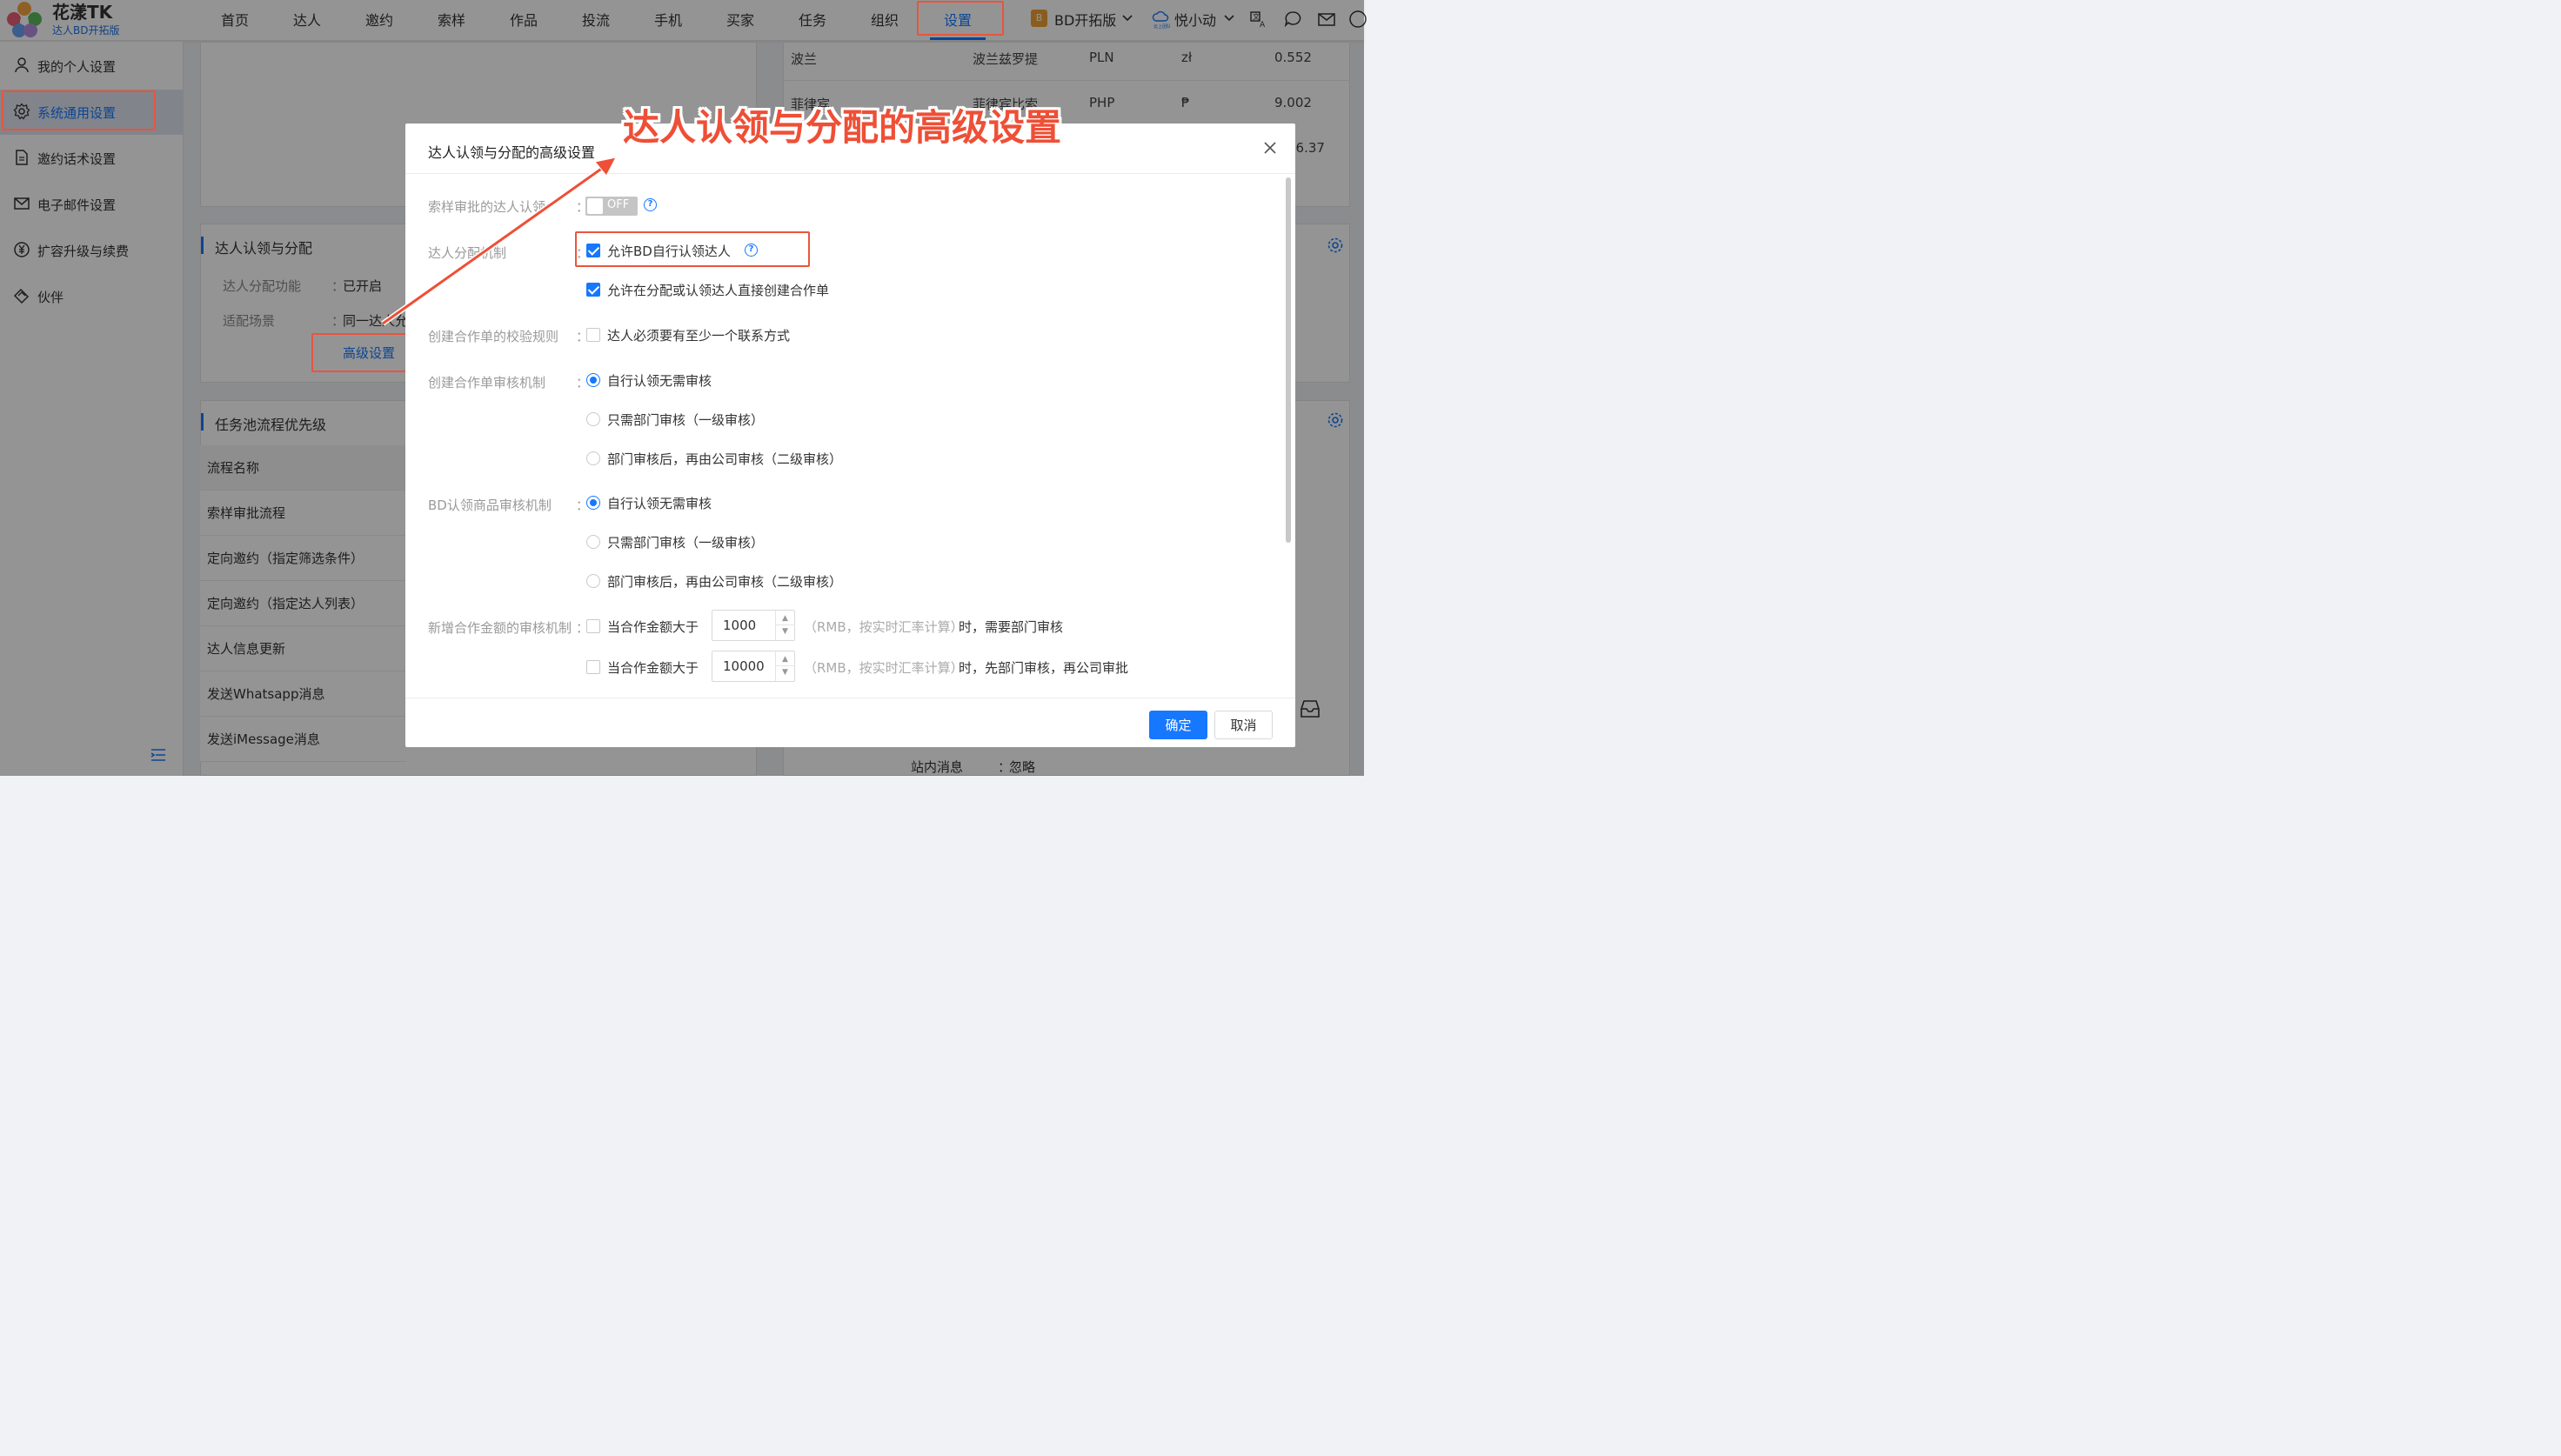 The width and height of the screenshot is (2561, 1456). What do you see at coordinates (1270, 148) in the screenshot?
I see `close-icon` at bounding box center [1270, 148].